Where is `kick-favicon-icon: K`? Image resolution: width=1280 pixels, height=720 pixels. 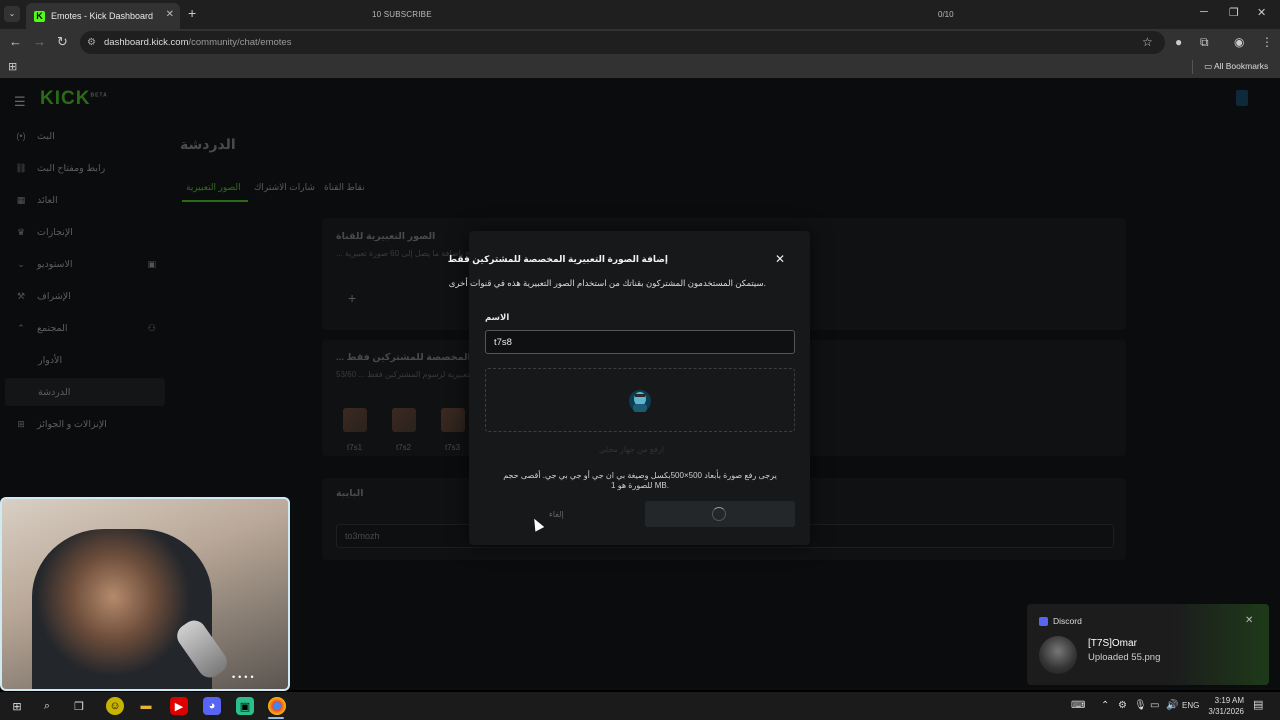
kick-favicon-icon: K is located at coordinates (39, 16).